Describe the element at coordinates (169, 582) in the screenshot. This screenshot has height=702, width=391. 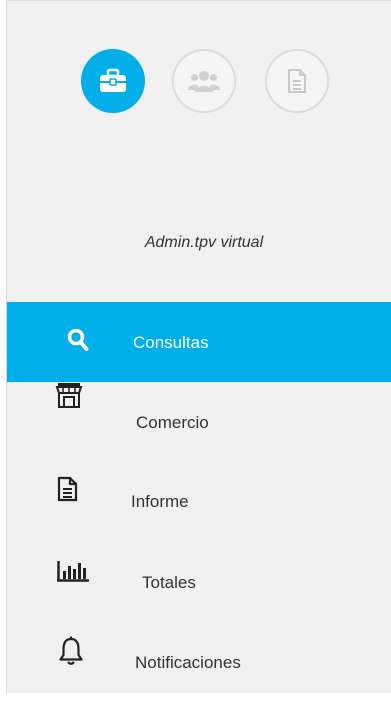
I see `menu-item-label: Totales` at that location.